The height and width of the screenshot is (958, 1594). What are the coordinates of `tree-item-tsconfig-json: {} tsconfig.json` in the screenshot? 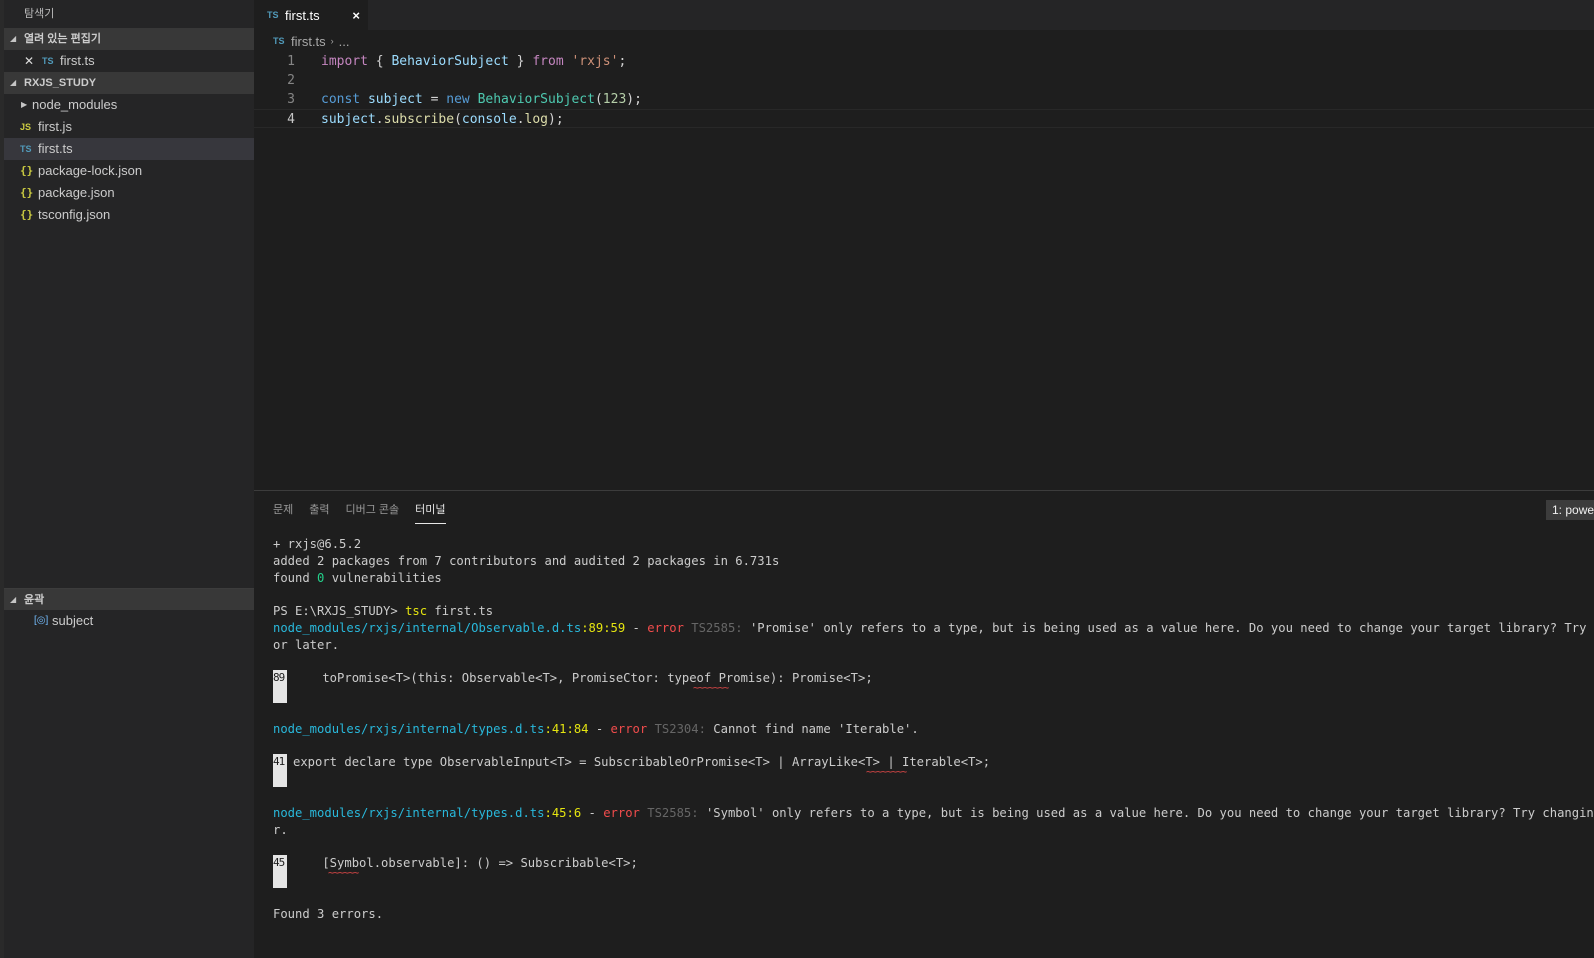 It's located at (129, 215).